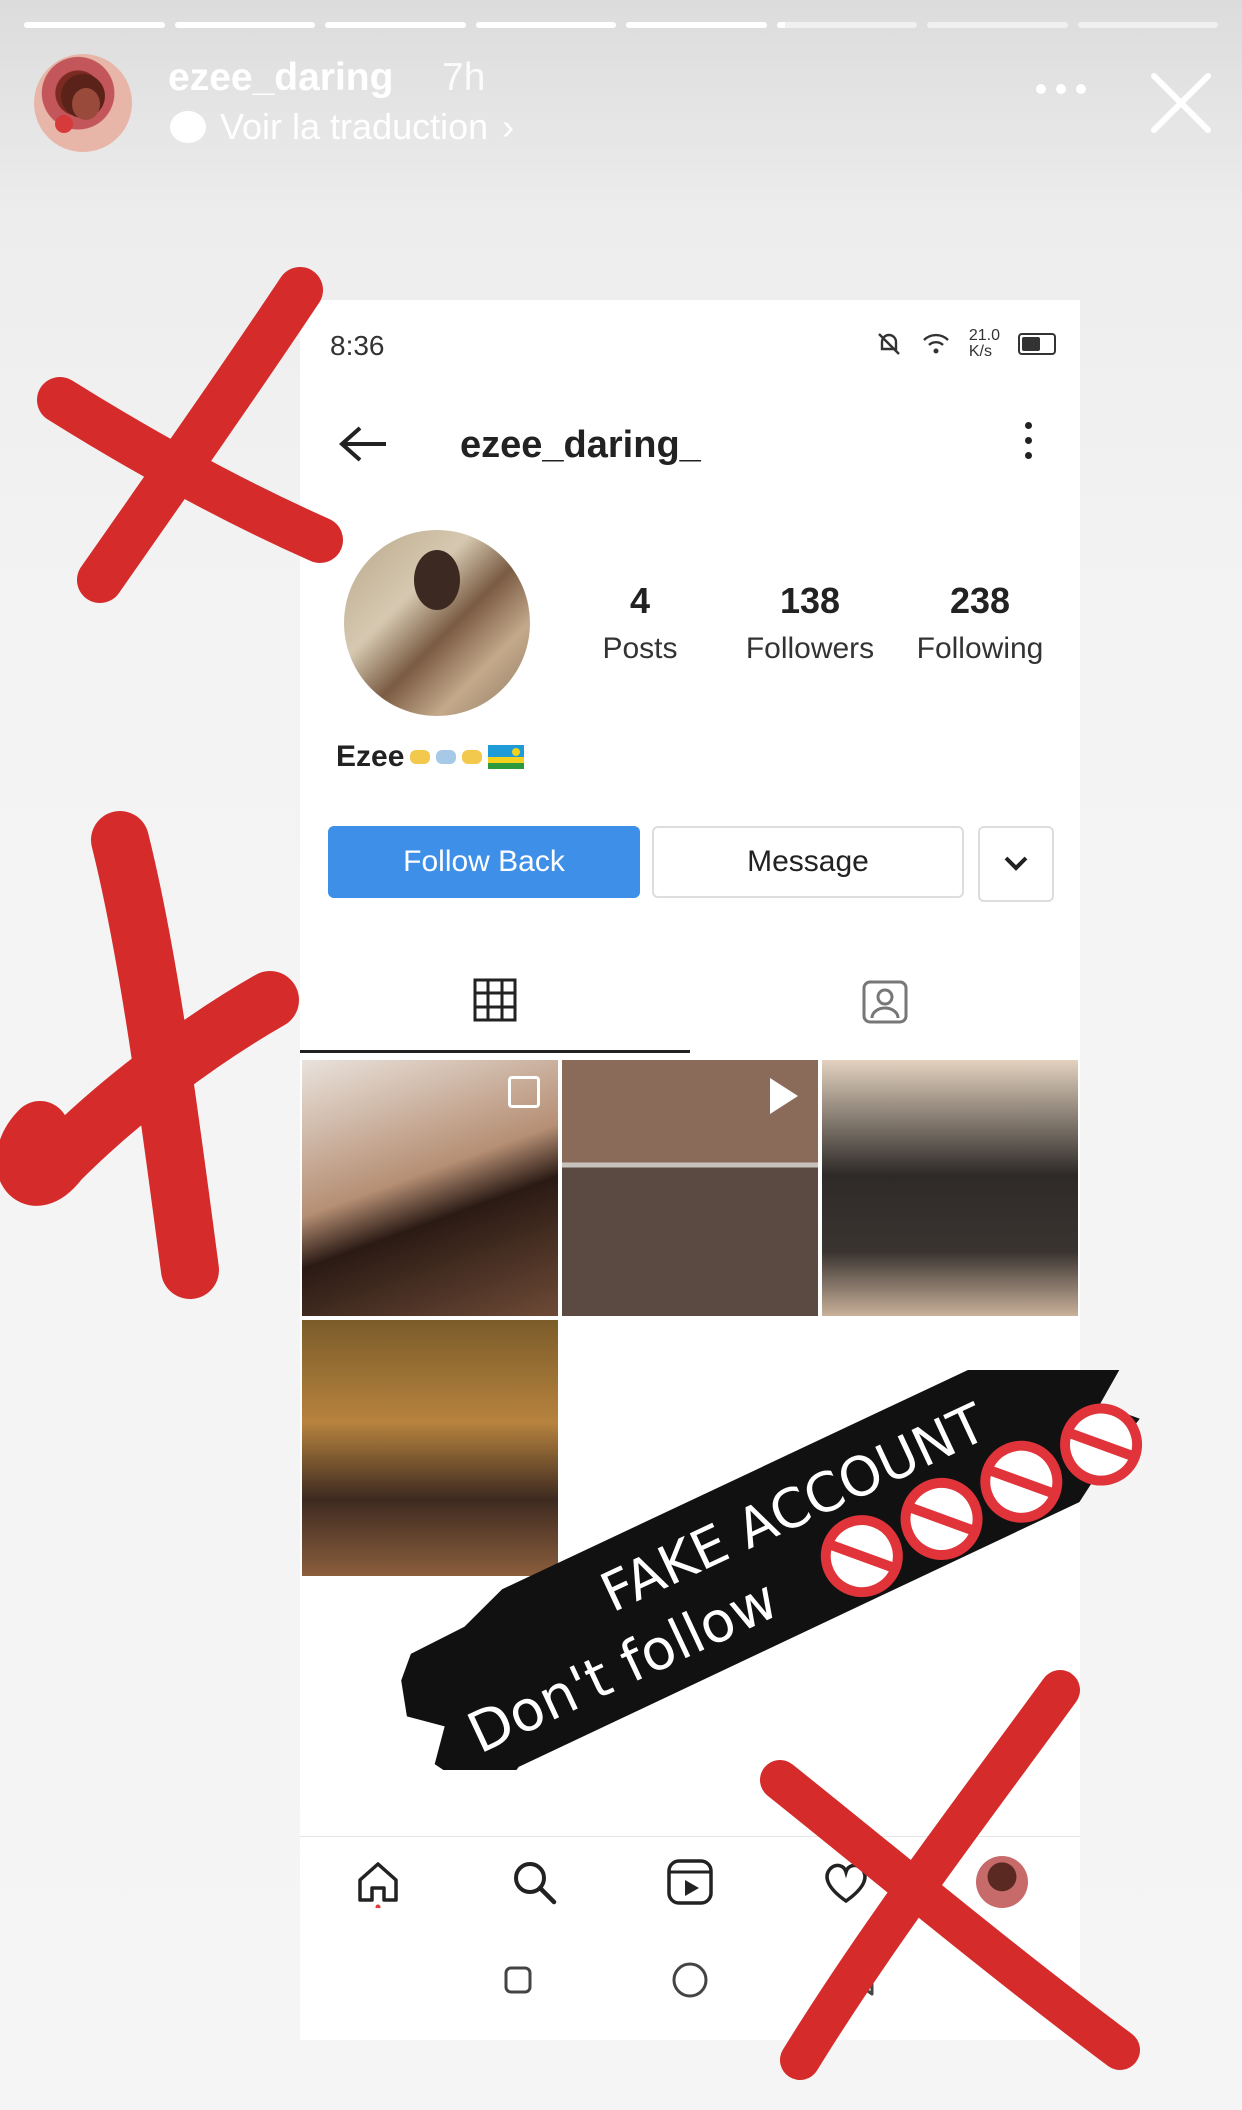  What do you see at coordinates (378, 1882) in the screenshot?
I see `home-icon` at bounding box center [378, 1882].